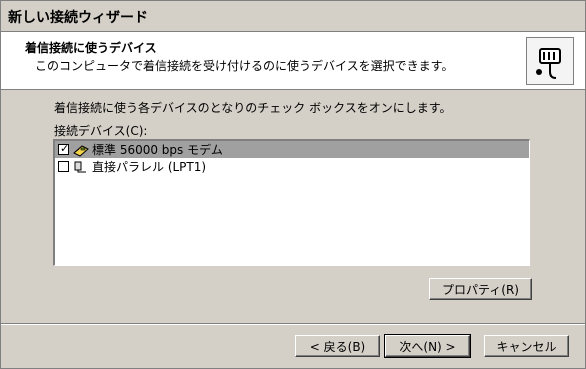 The height and width of the screenshot is (369, 586). I want to click on list-item: 標準 56000 bps モデム, so click(292, 149).